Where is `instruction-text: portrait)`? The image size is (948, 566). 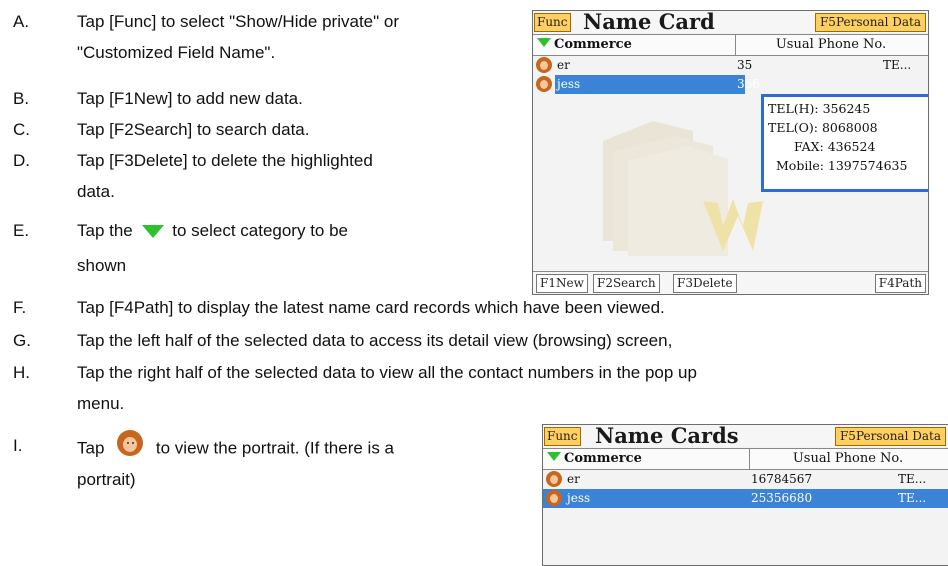
instruction-text: portrait) is located at coordinates (106, 479).